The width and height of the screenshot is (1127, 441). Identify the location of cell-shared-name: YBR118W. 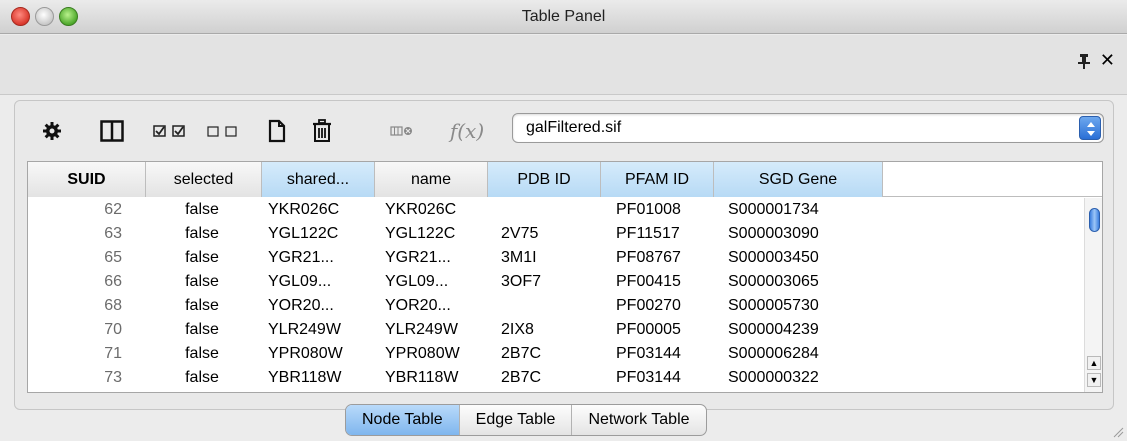
(305, 377).